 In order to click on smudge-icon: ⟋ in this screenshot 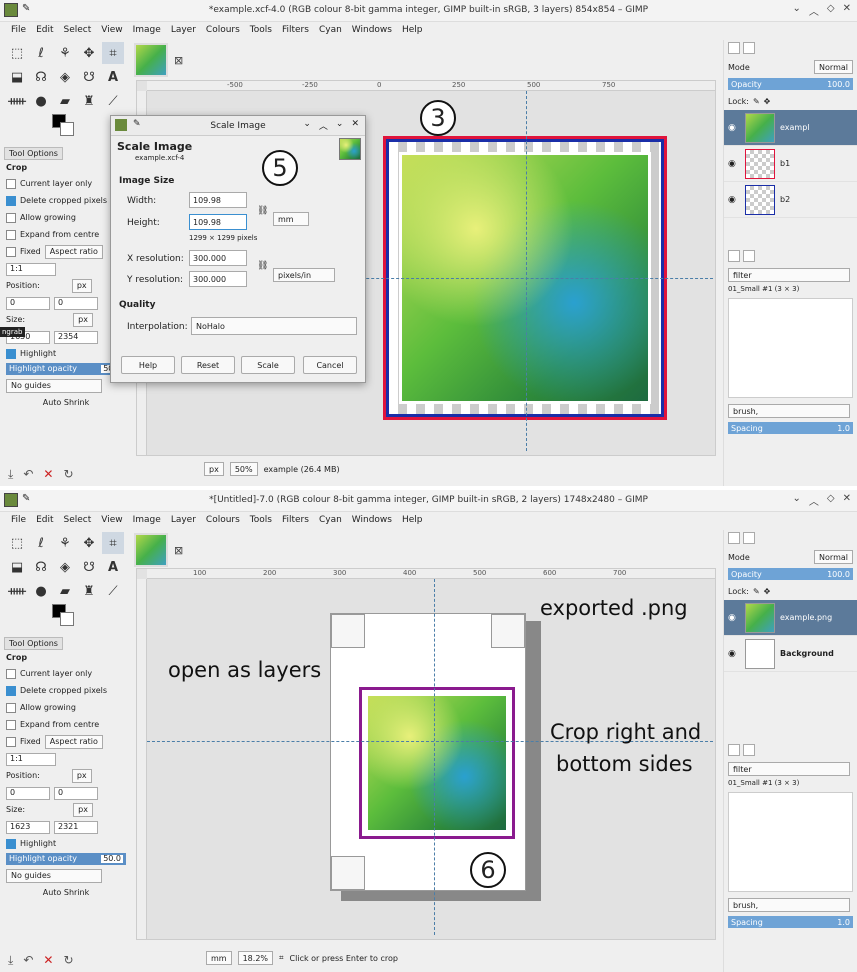, I will do `click(113, 101)`.